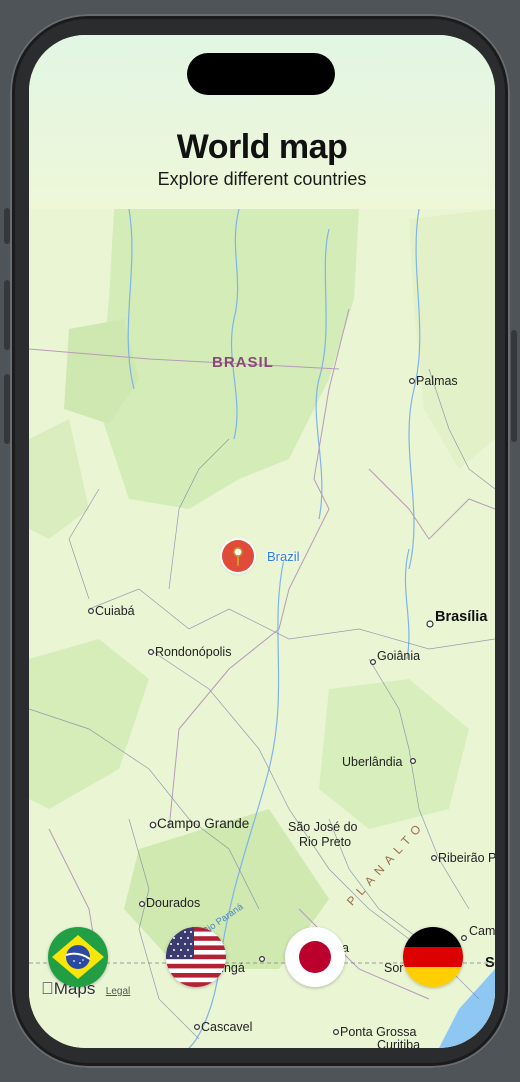  I want to click on map-pin-icon, so click(238, 556).